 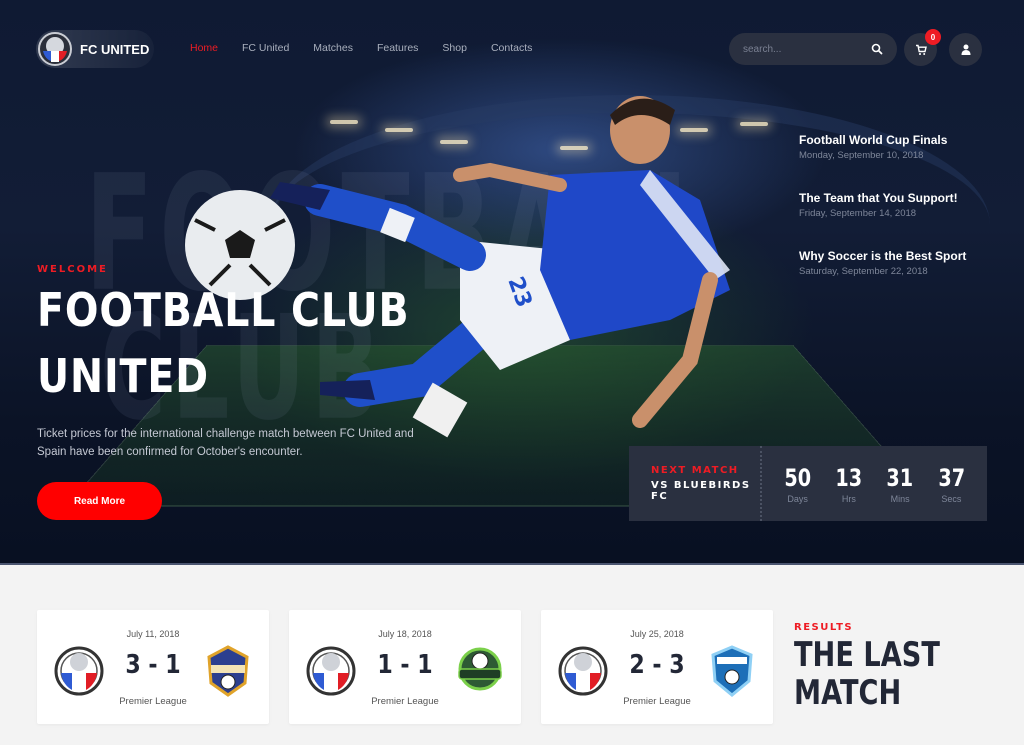 I want to click on countdown-value: 13, so click(x=849, y=477).